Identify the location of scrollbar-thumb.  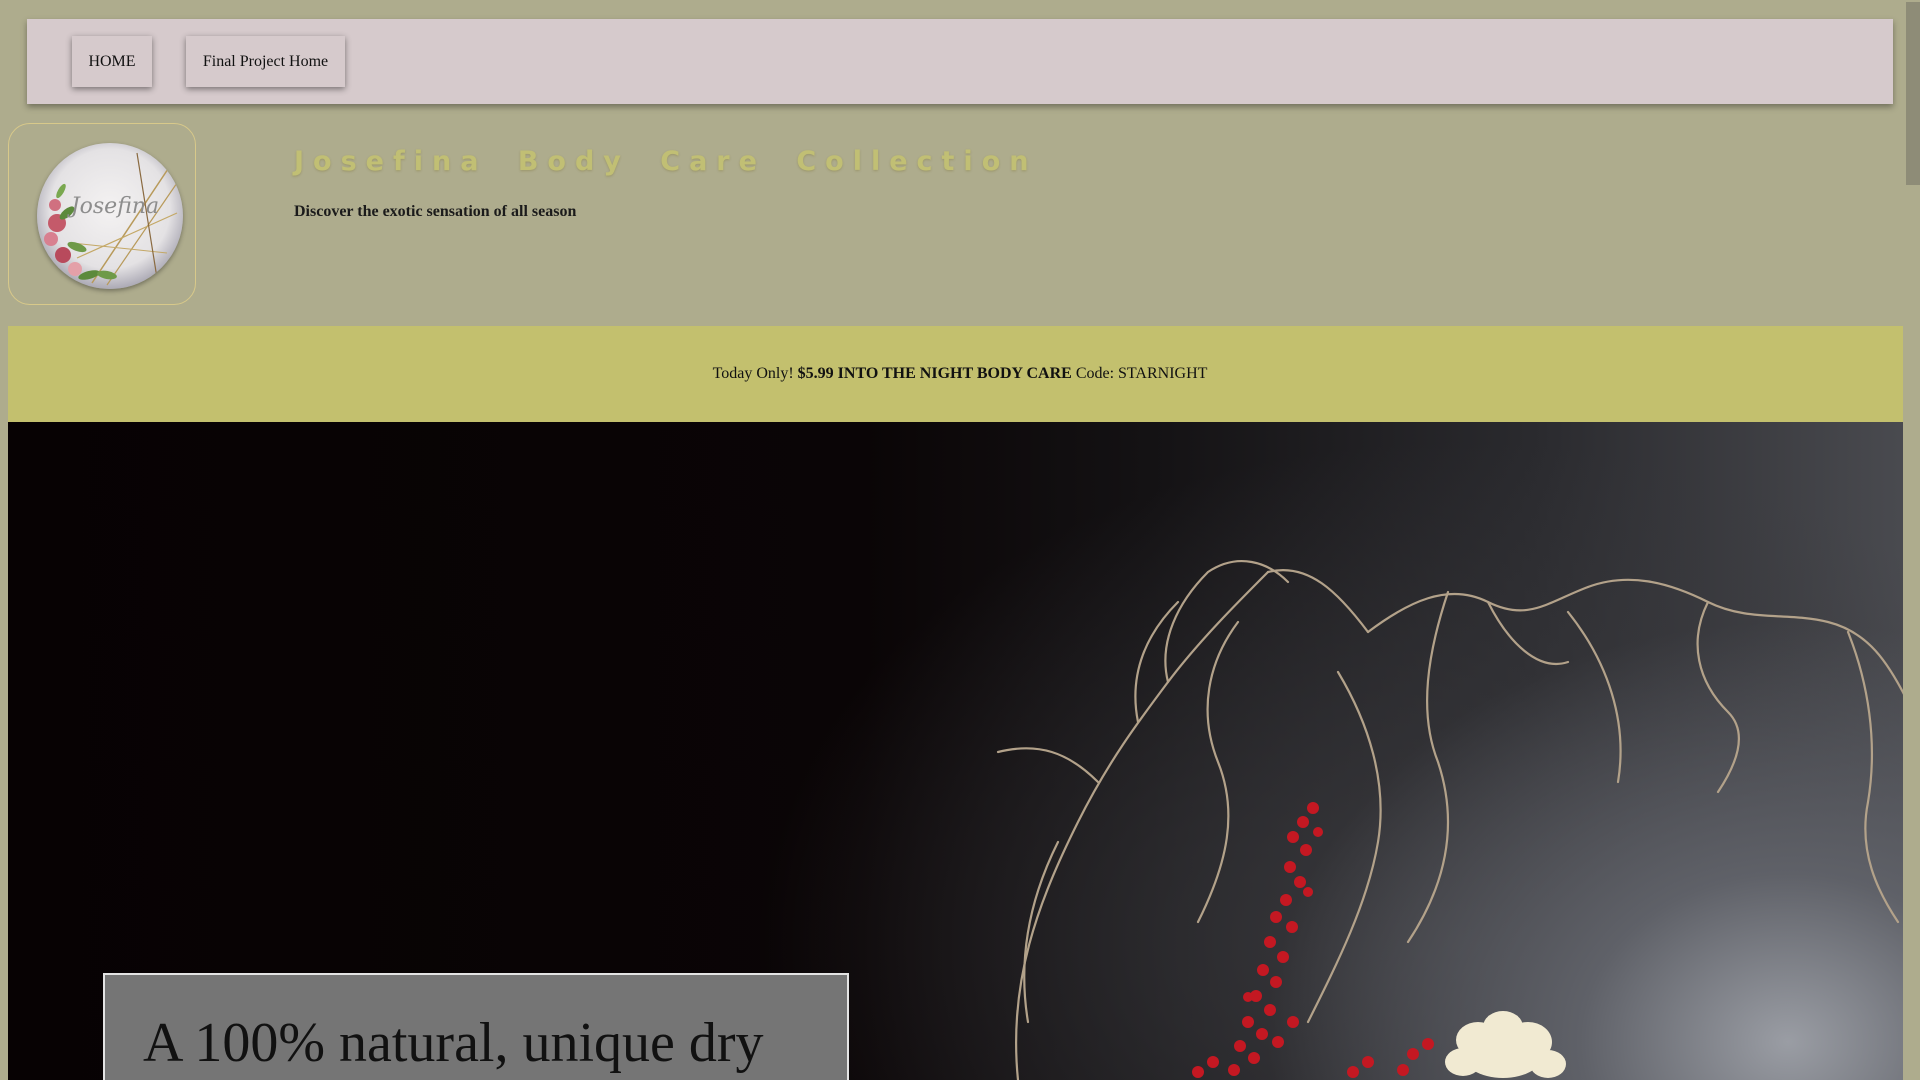
(1913, 93).